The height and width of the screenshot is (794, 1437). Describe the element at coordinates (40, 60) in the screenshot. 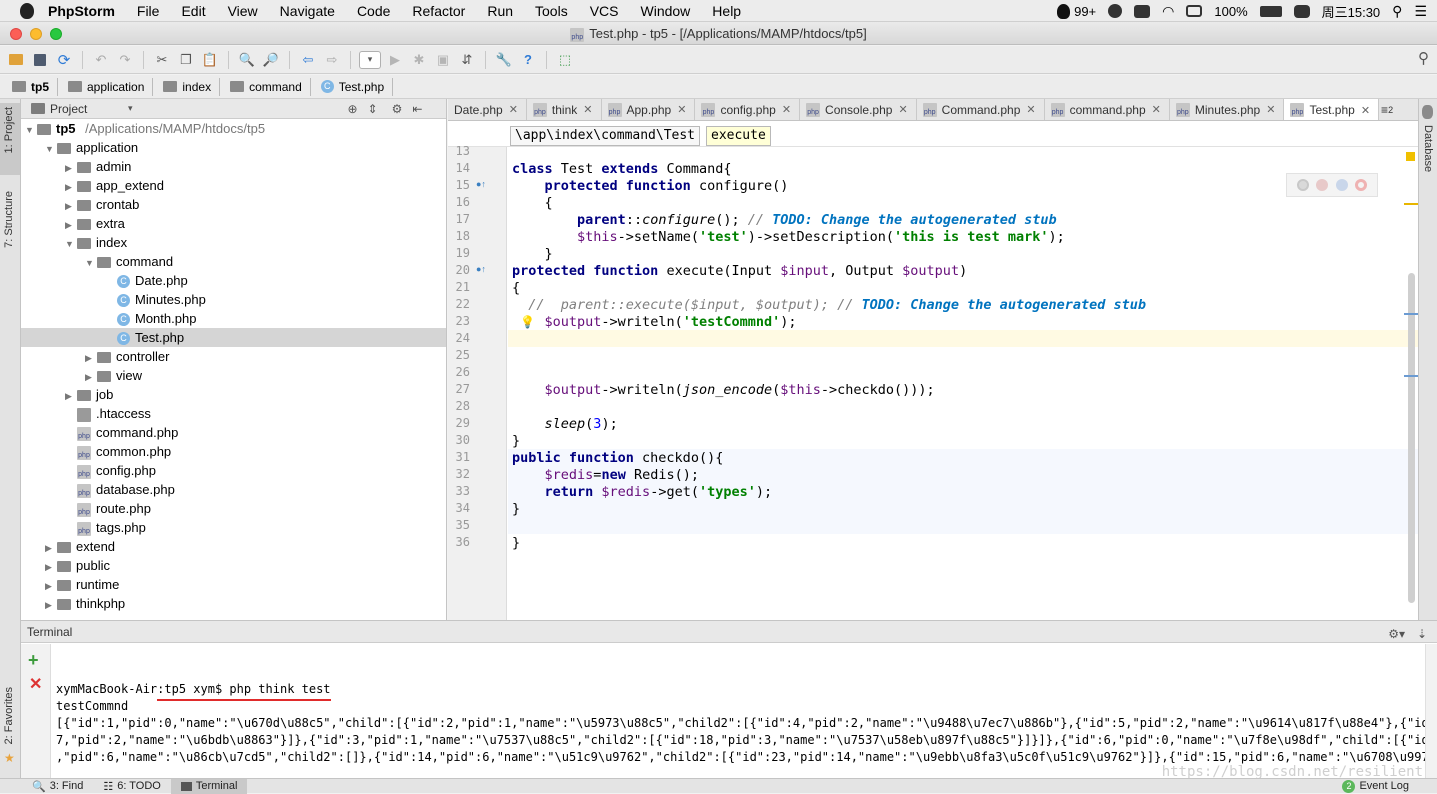

I see `save-all-icon` at that location.